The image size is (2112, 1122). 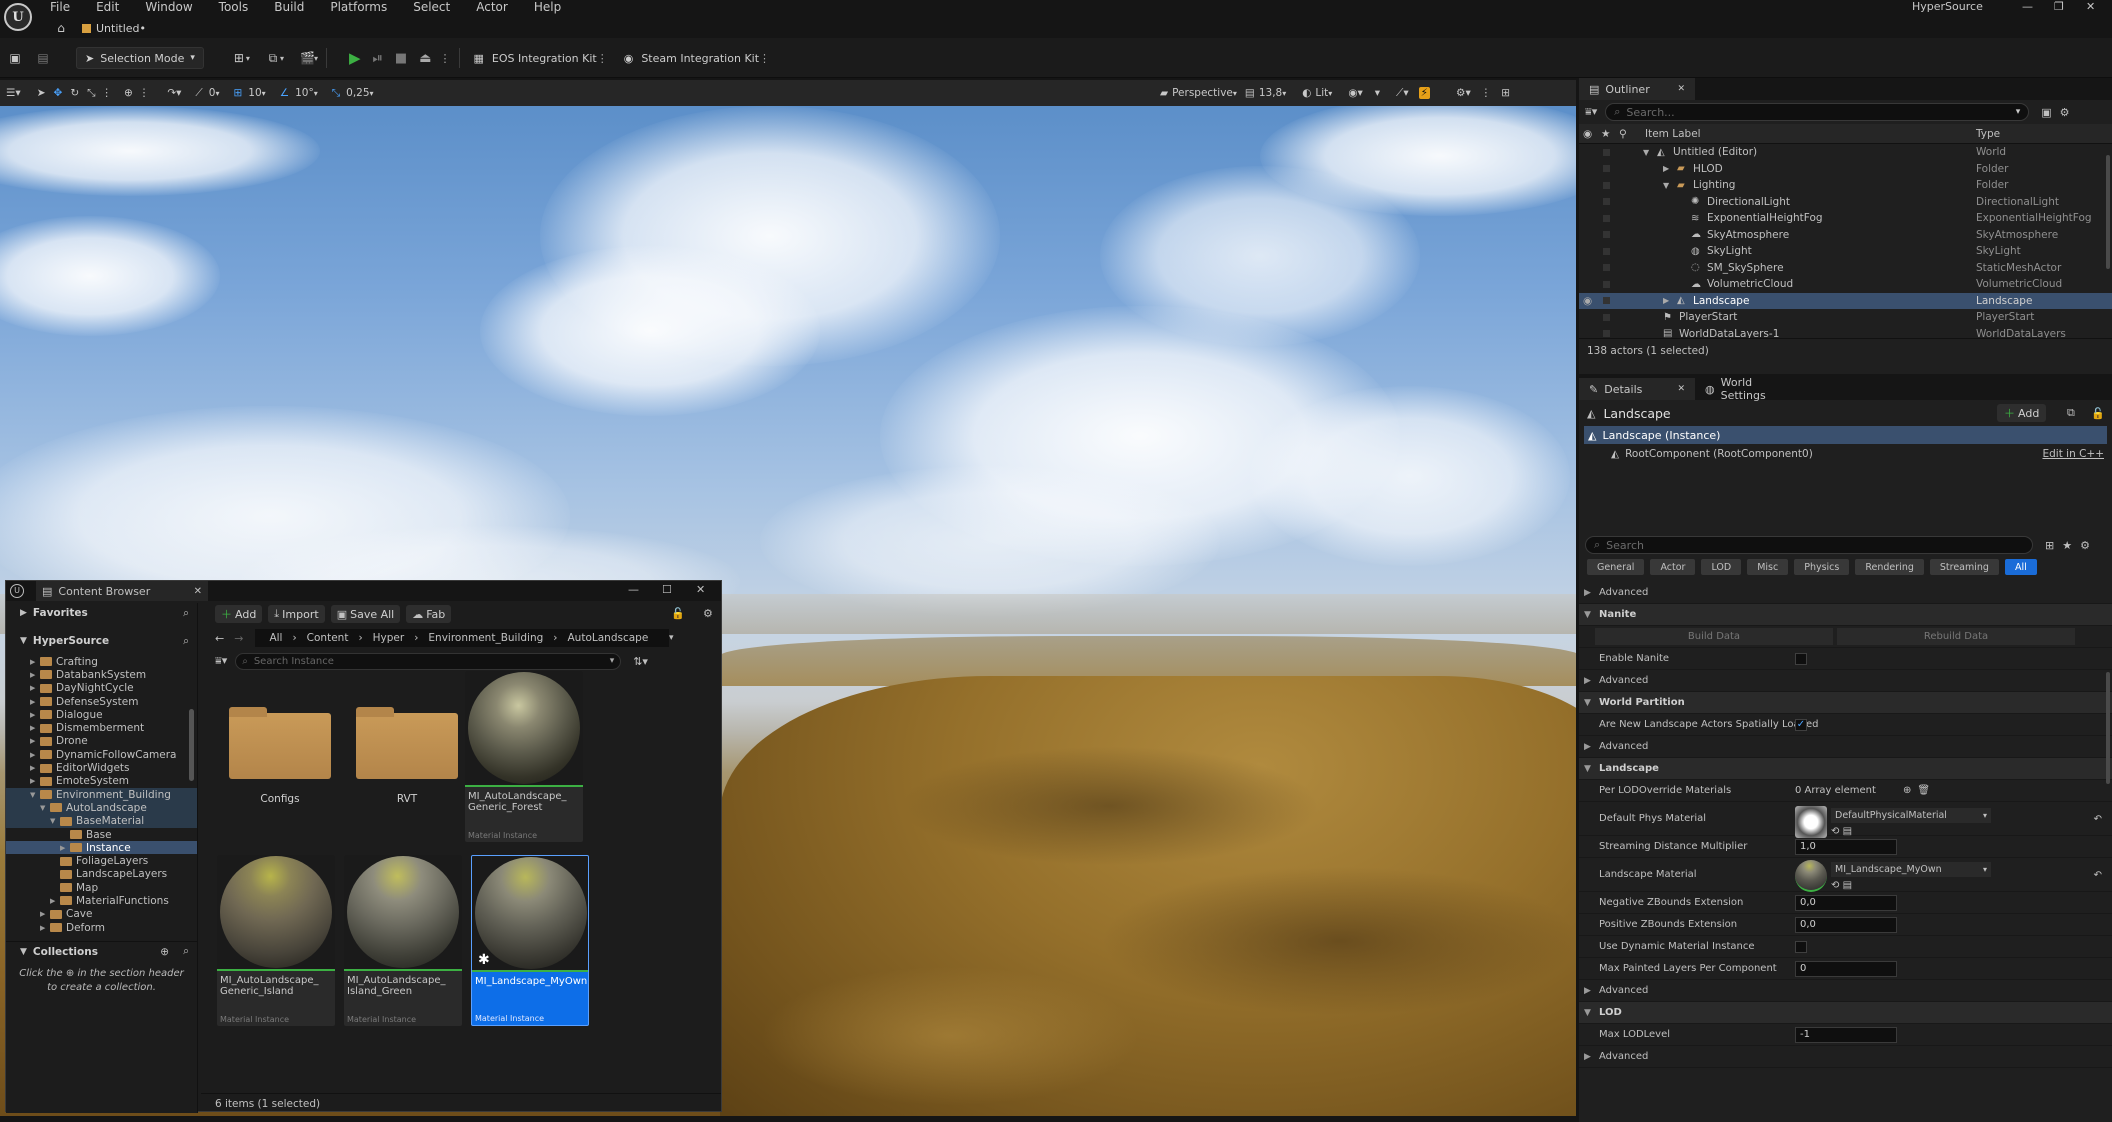 I want to click on show-icon: ◉▾, so click(x=1355, y=93).